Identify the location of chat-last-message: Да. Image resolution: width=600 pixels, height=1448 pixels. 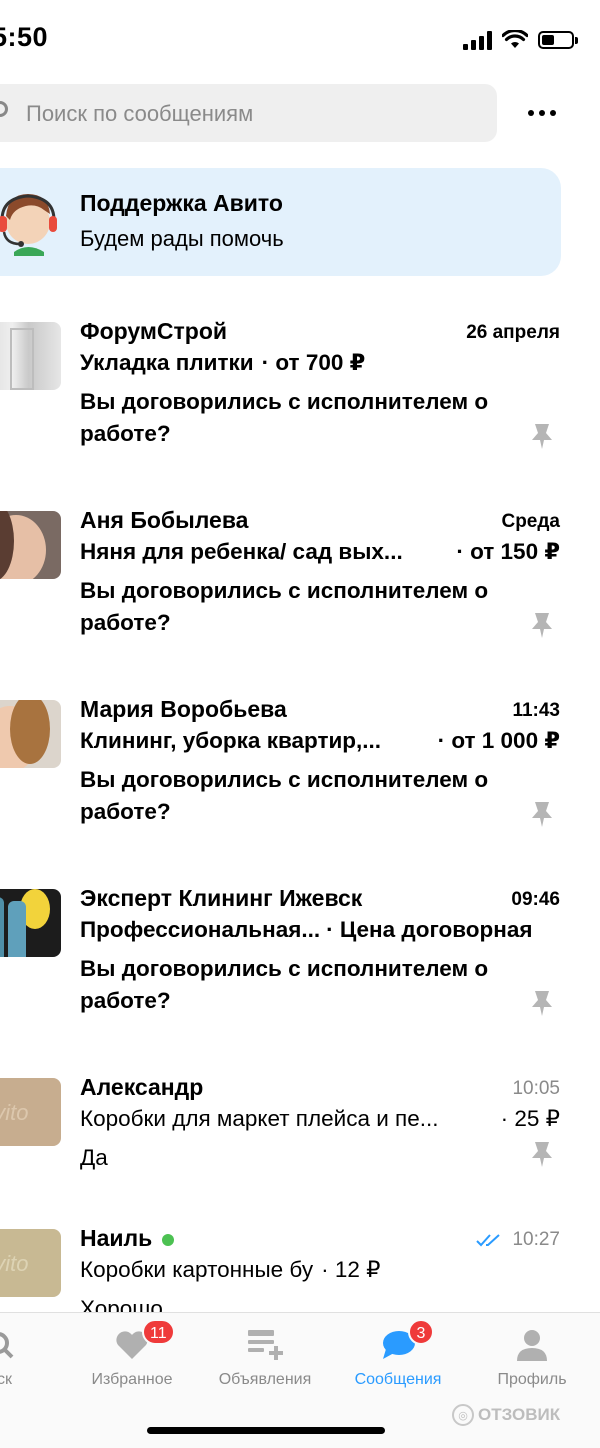
(94, 1157).